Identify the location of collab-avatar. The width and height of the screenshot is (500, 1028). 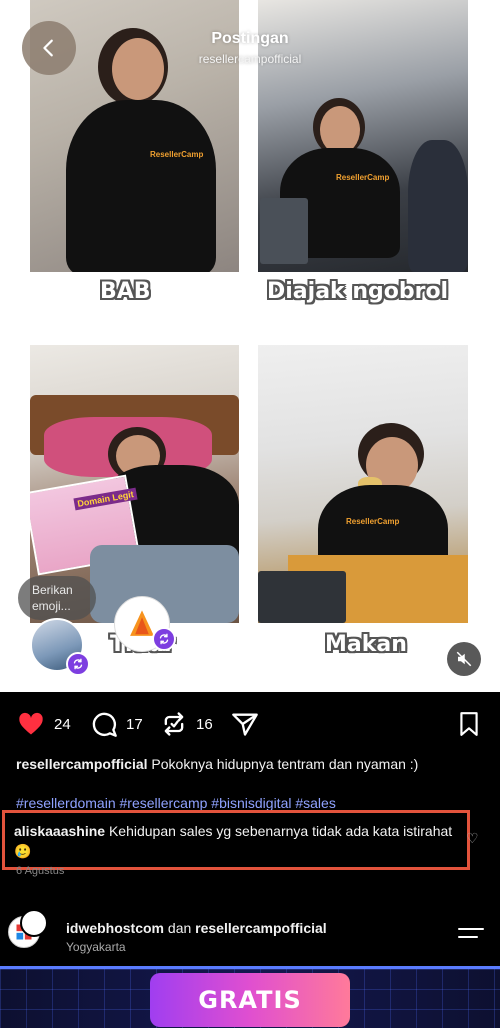
(34, 923).